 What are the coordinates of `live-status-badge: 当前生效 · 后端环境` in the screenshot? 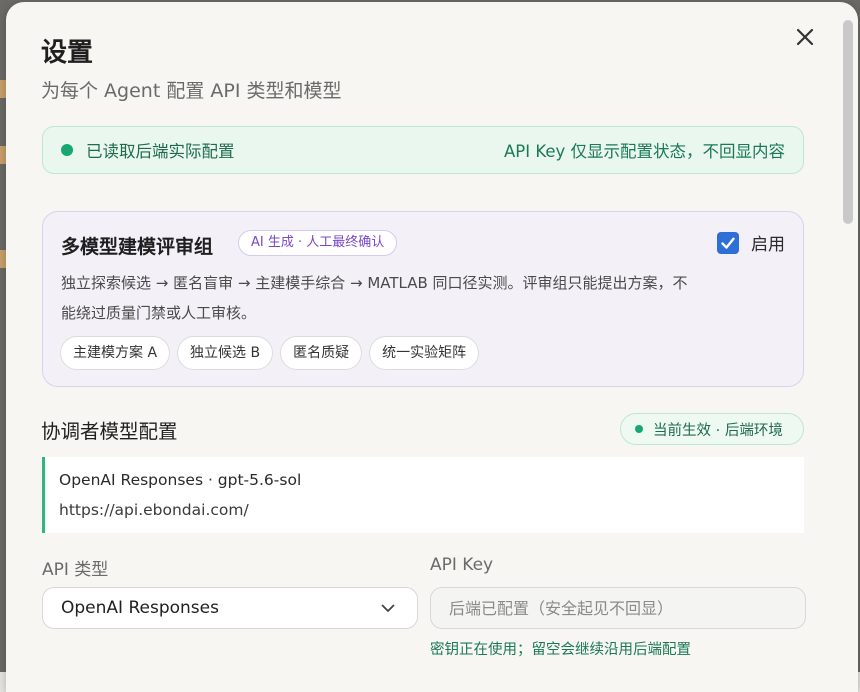 It's located at (712, 429).